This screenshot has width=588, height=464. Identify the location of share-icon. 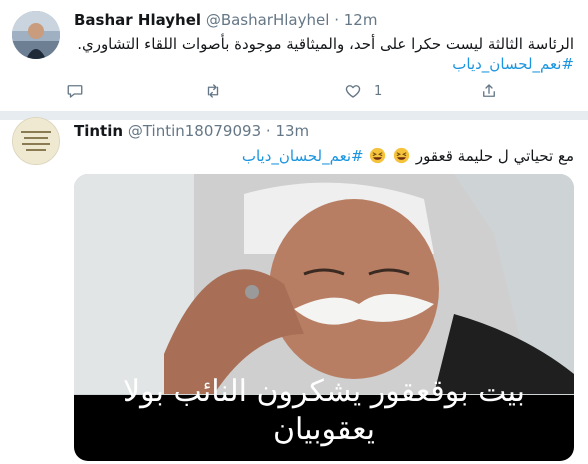
(489, 90).